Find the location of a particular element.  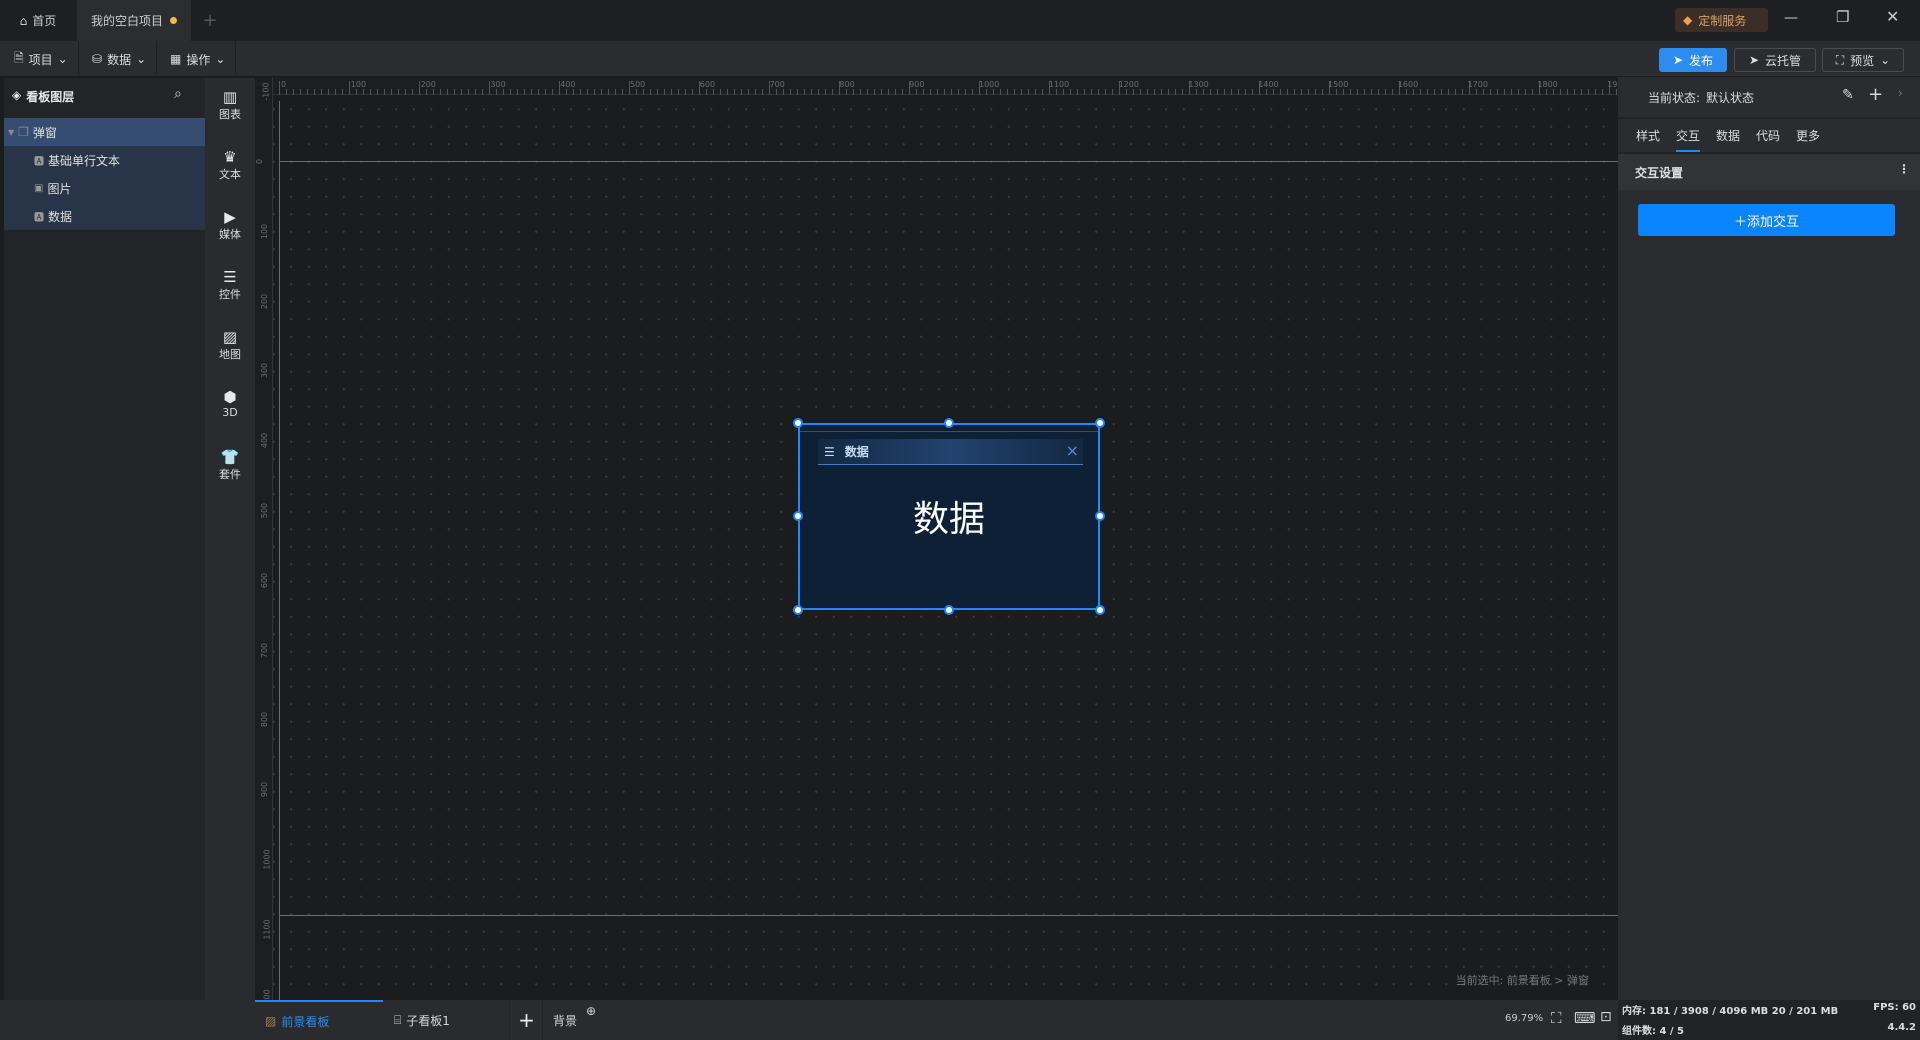

minimize-button: — is located at coordinates (1791, 18).